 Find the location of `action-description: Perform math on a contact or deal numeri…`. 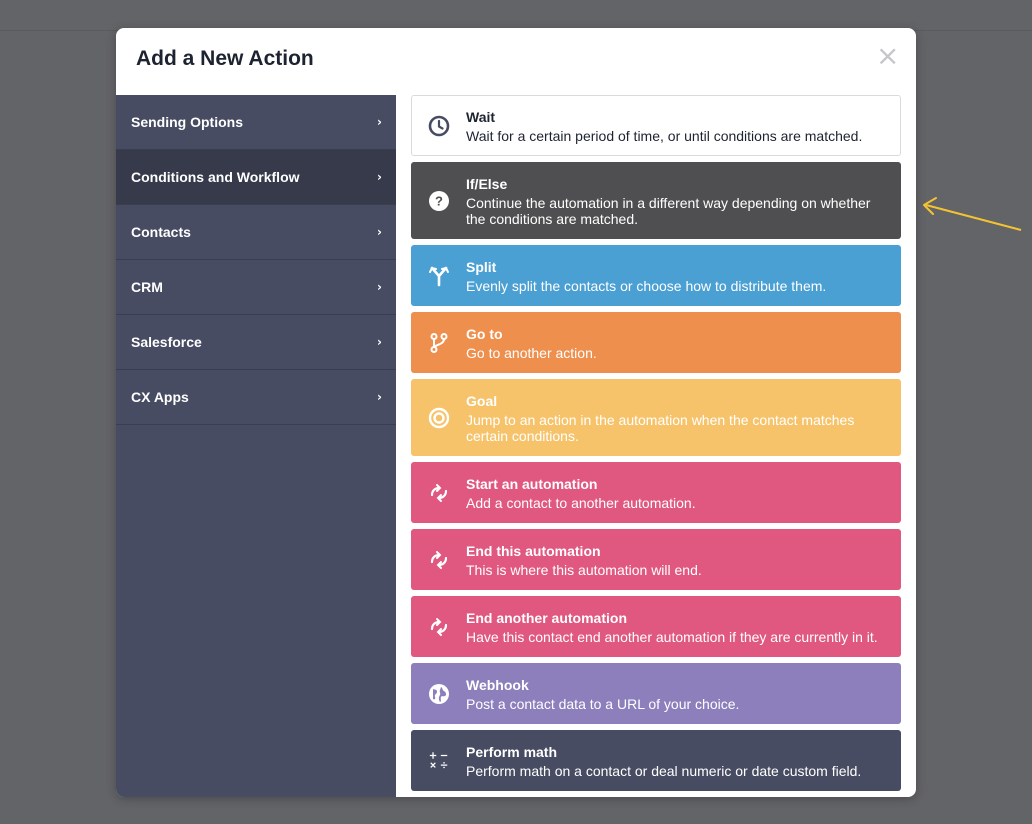

action-description: Perform math on a contact or deal numeri… is located at coordinates (664, 771).